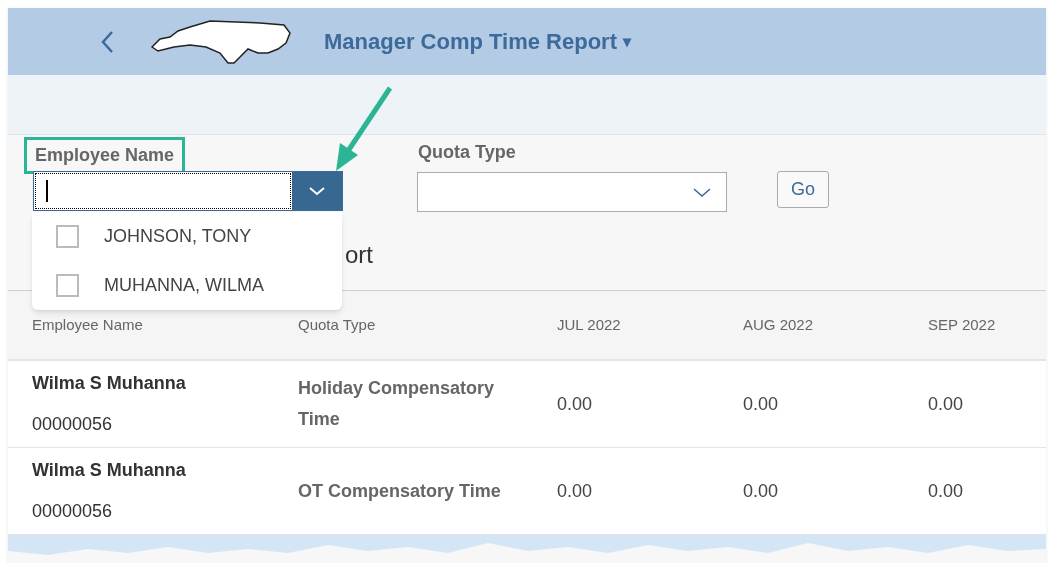 This screenshot has height=563, width=1060. What do you see at coordinates (400, 491) in the screenshot?
I see `quota-type-cell-text: OT Compensatory Time` at bounding box center [400, 491].